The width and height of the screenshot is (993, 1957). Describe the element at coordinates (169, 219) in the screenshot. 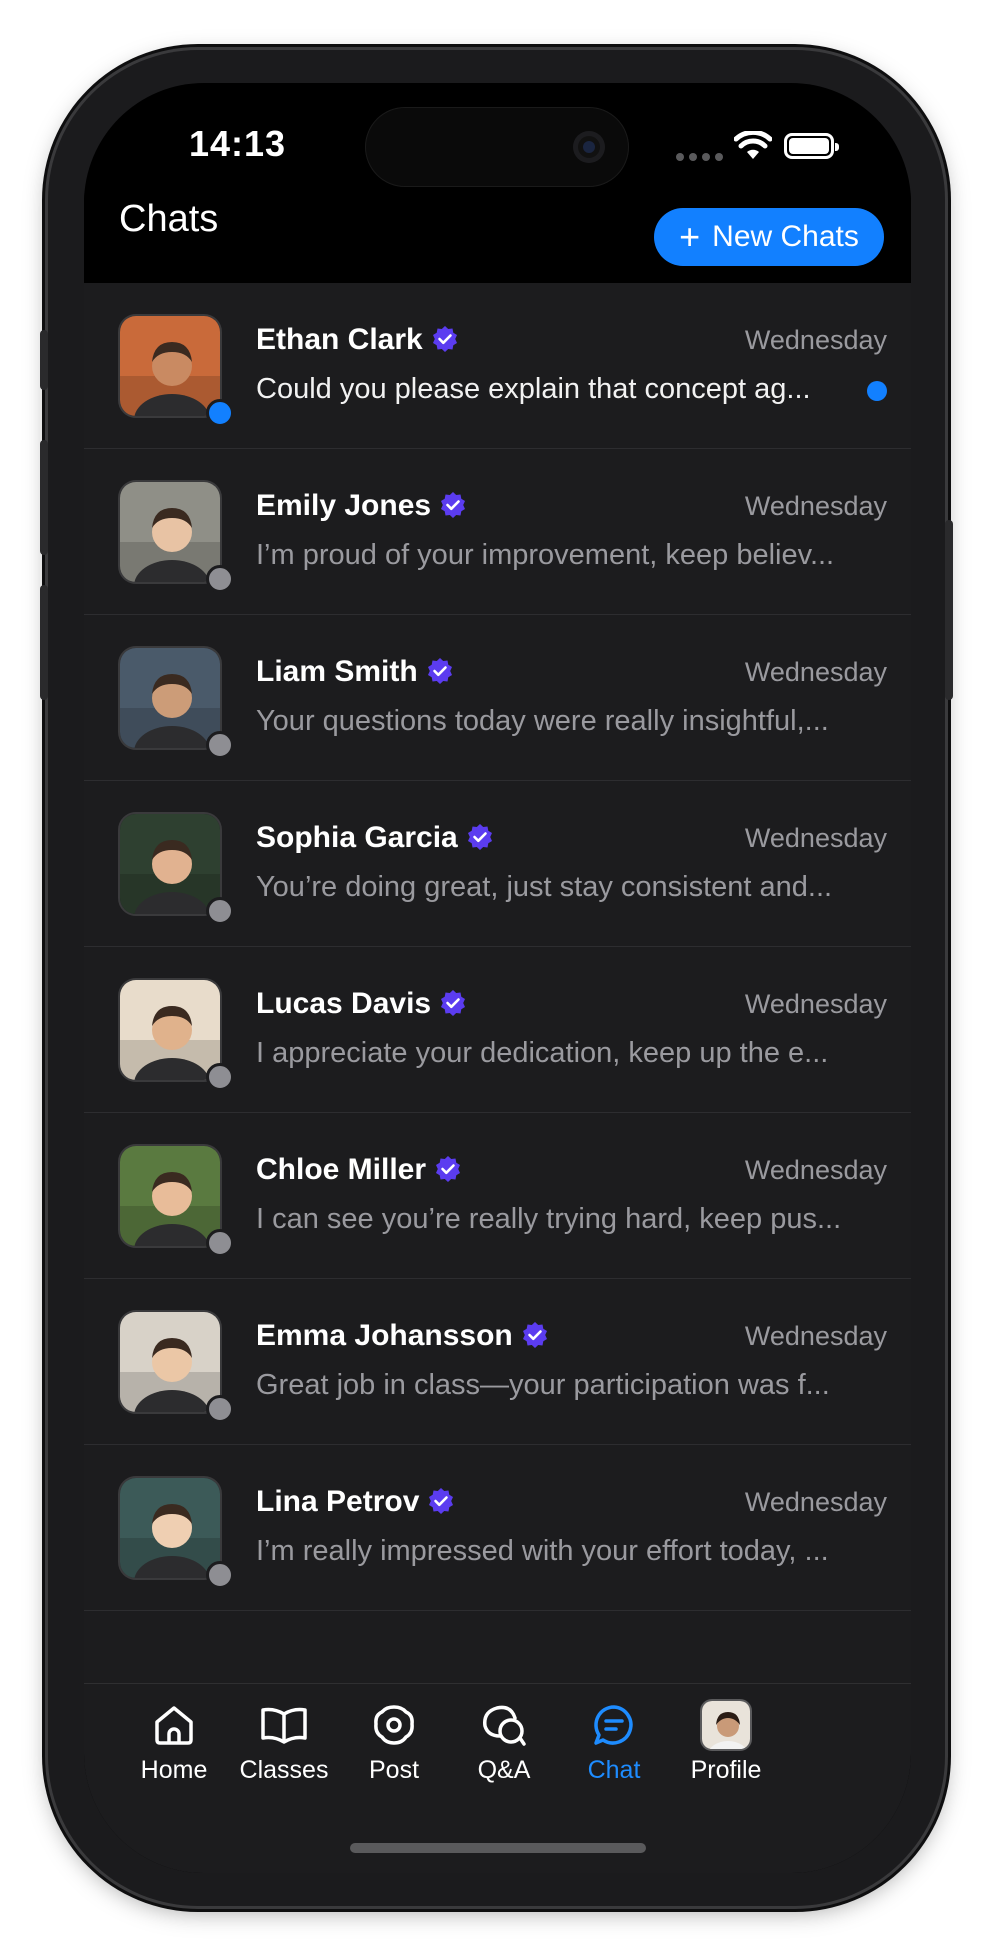

I see `page-title: Chats` at that location.